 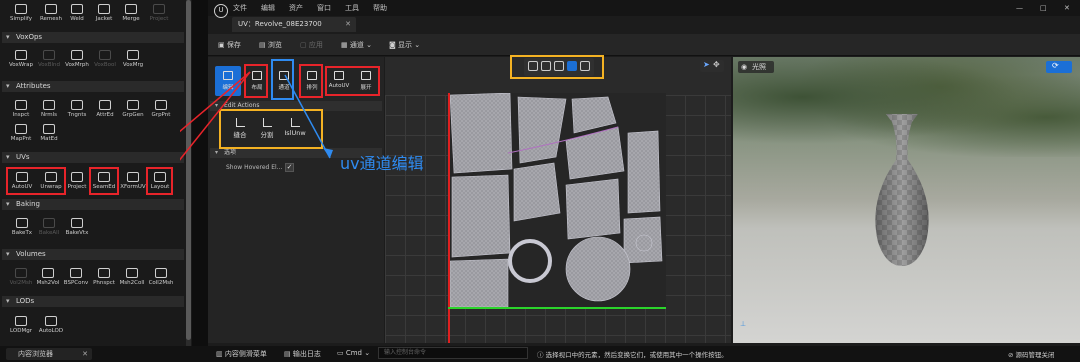 I want to click on maximize-button: □, so click(x=1043, y=8).